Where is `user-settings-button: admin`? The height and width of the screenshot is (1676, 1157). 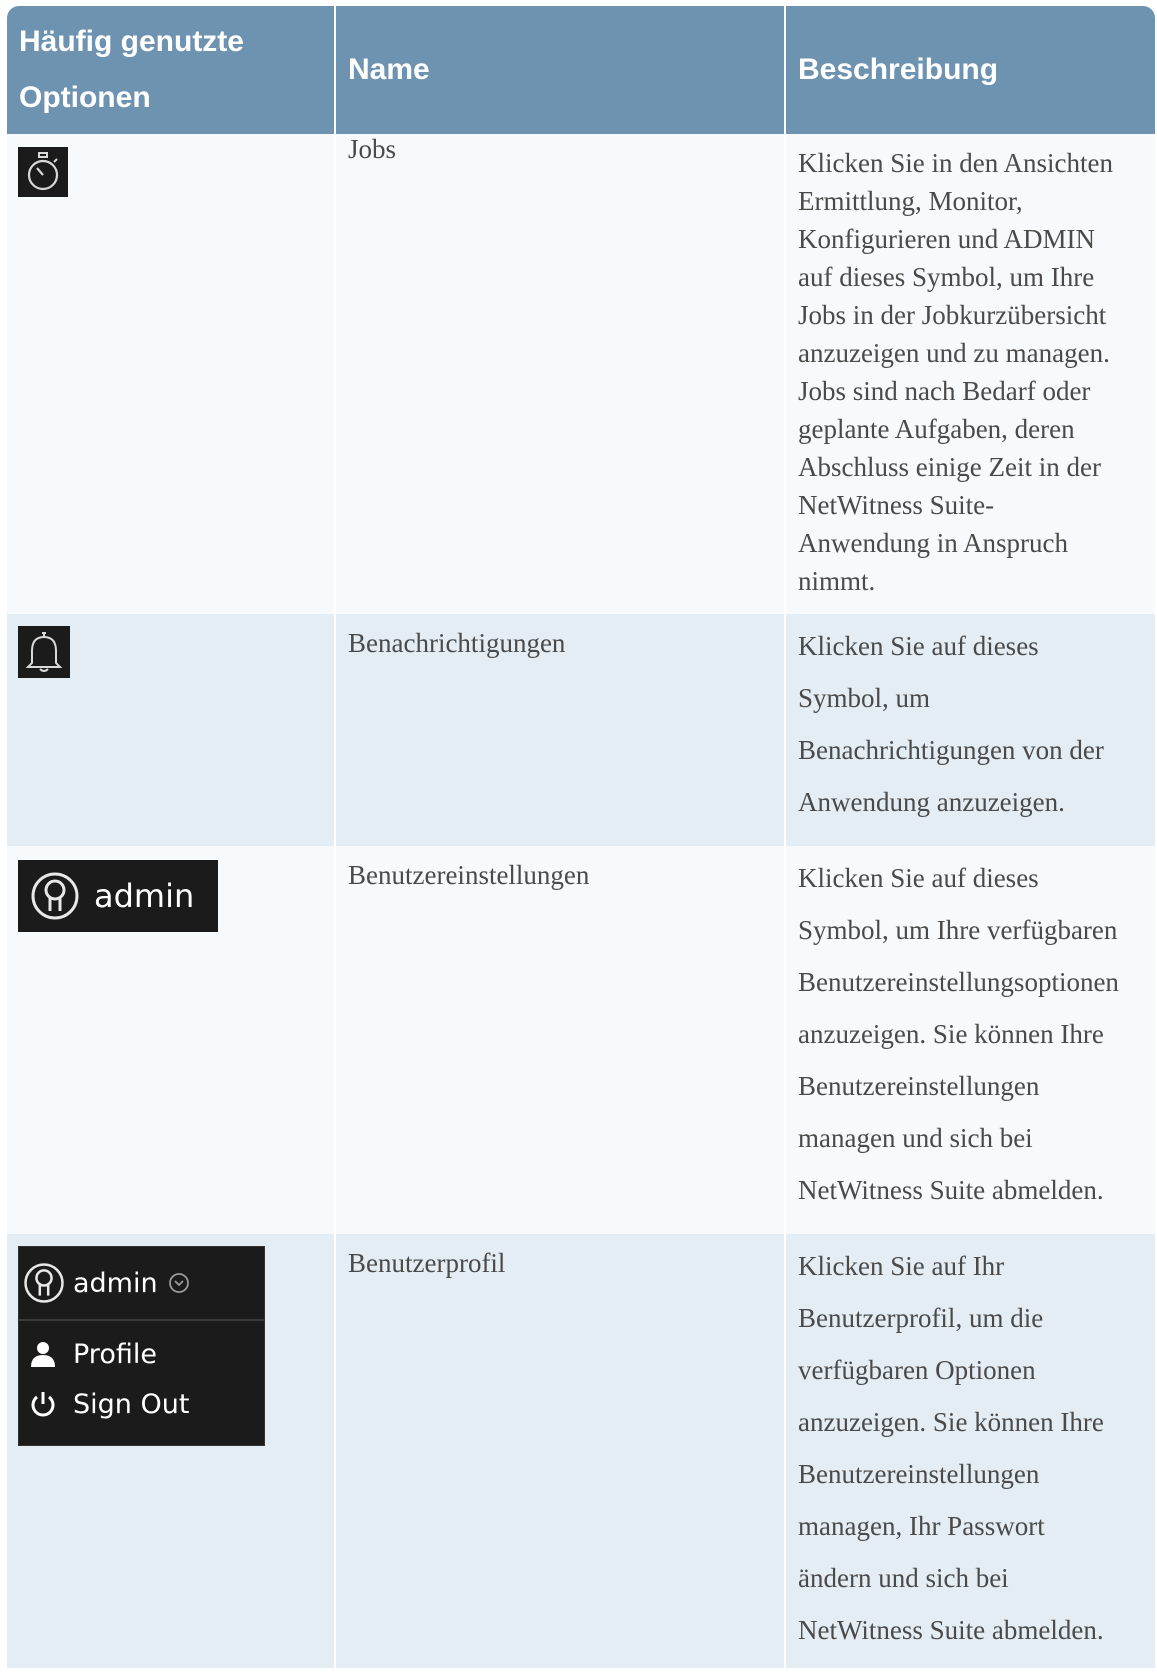
user-settings-button: admin is located at coordinates (118, 896).